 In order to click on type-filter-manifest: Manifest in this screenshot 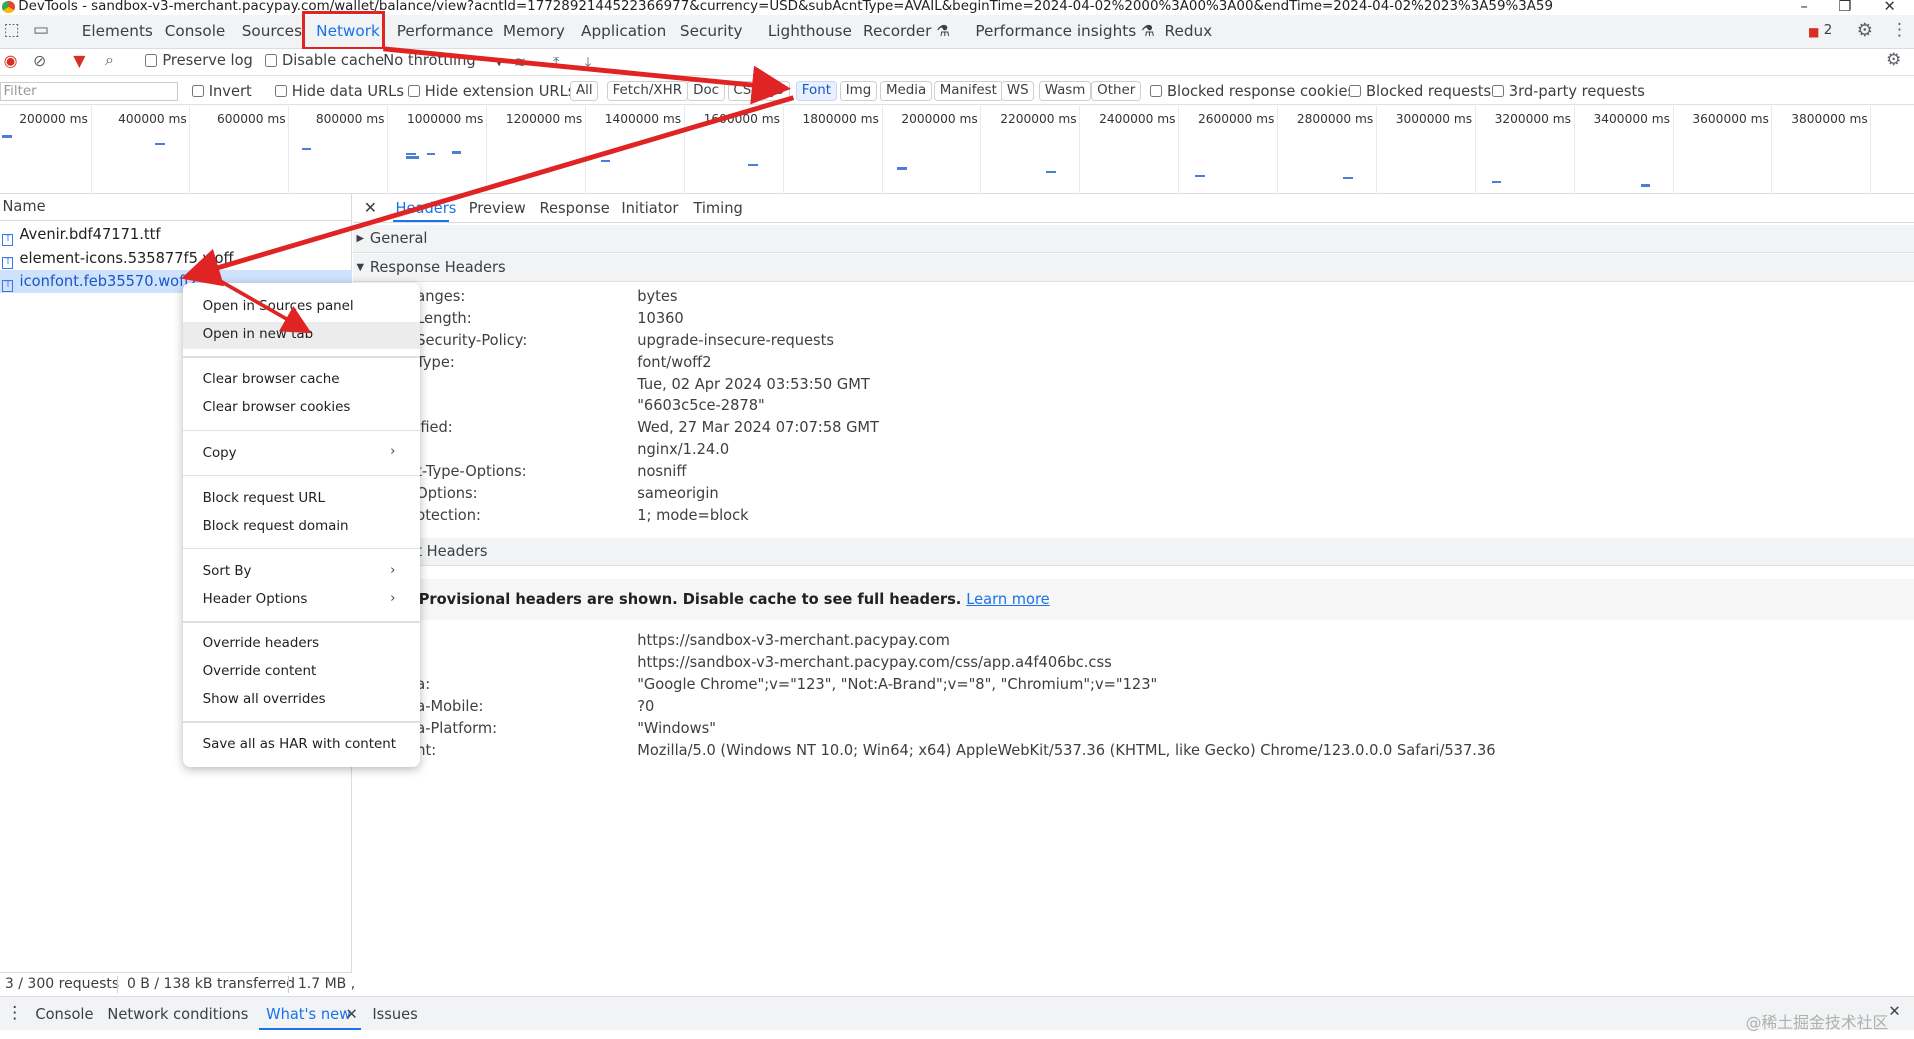, I will do `click(968, 91)`.